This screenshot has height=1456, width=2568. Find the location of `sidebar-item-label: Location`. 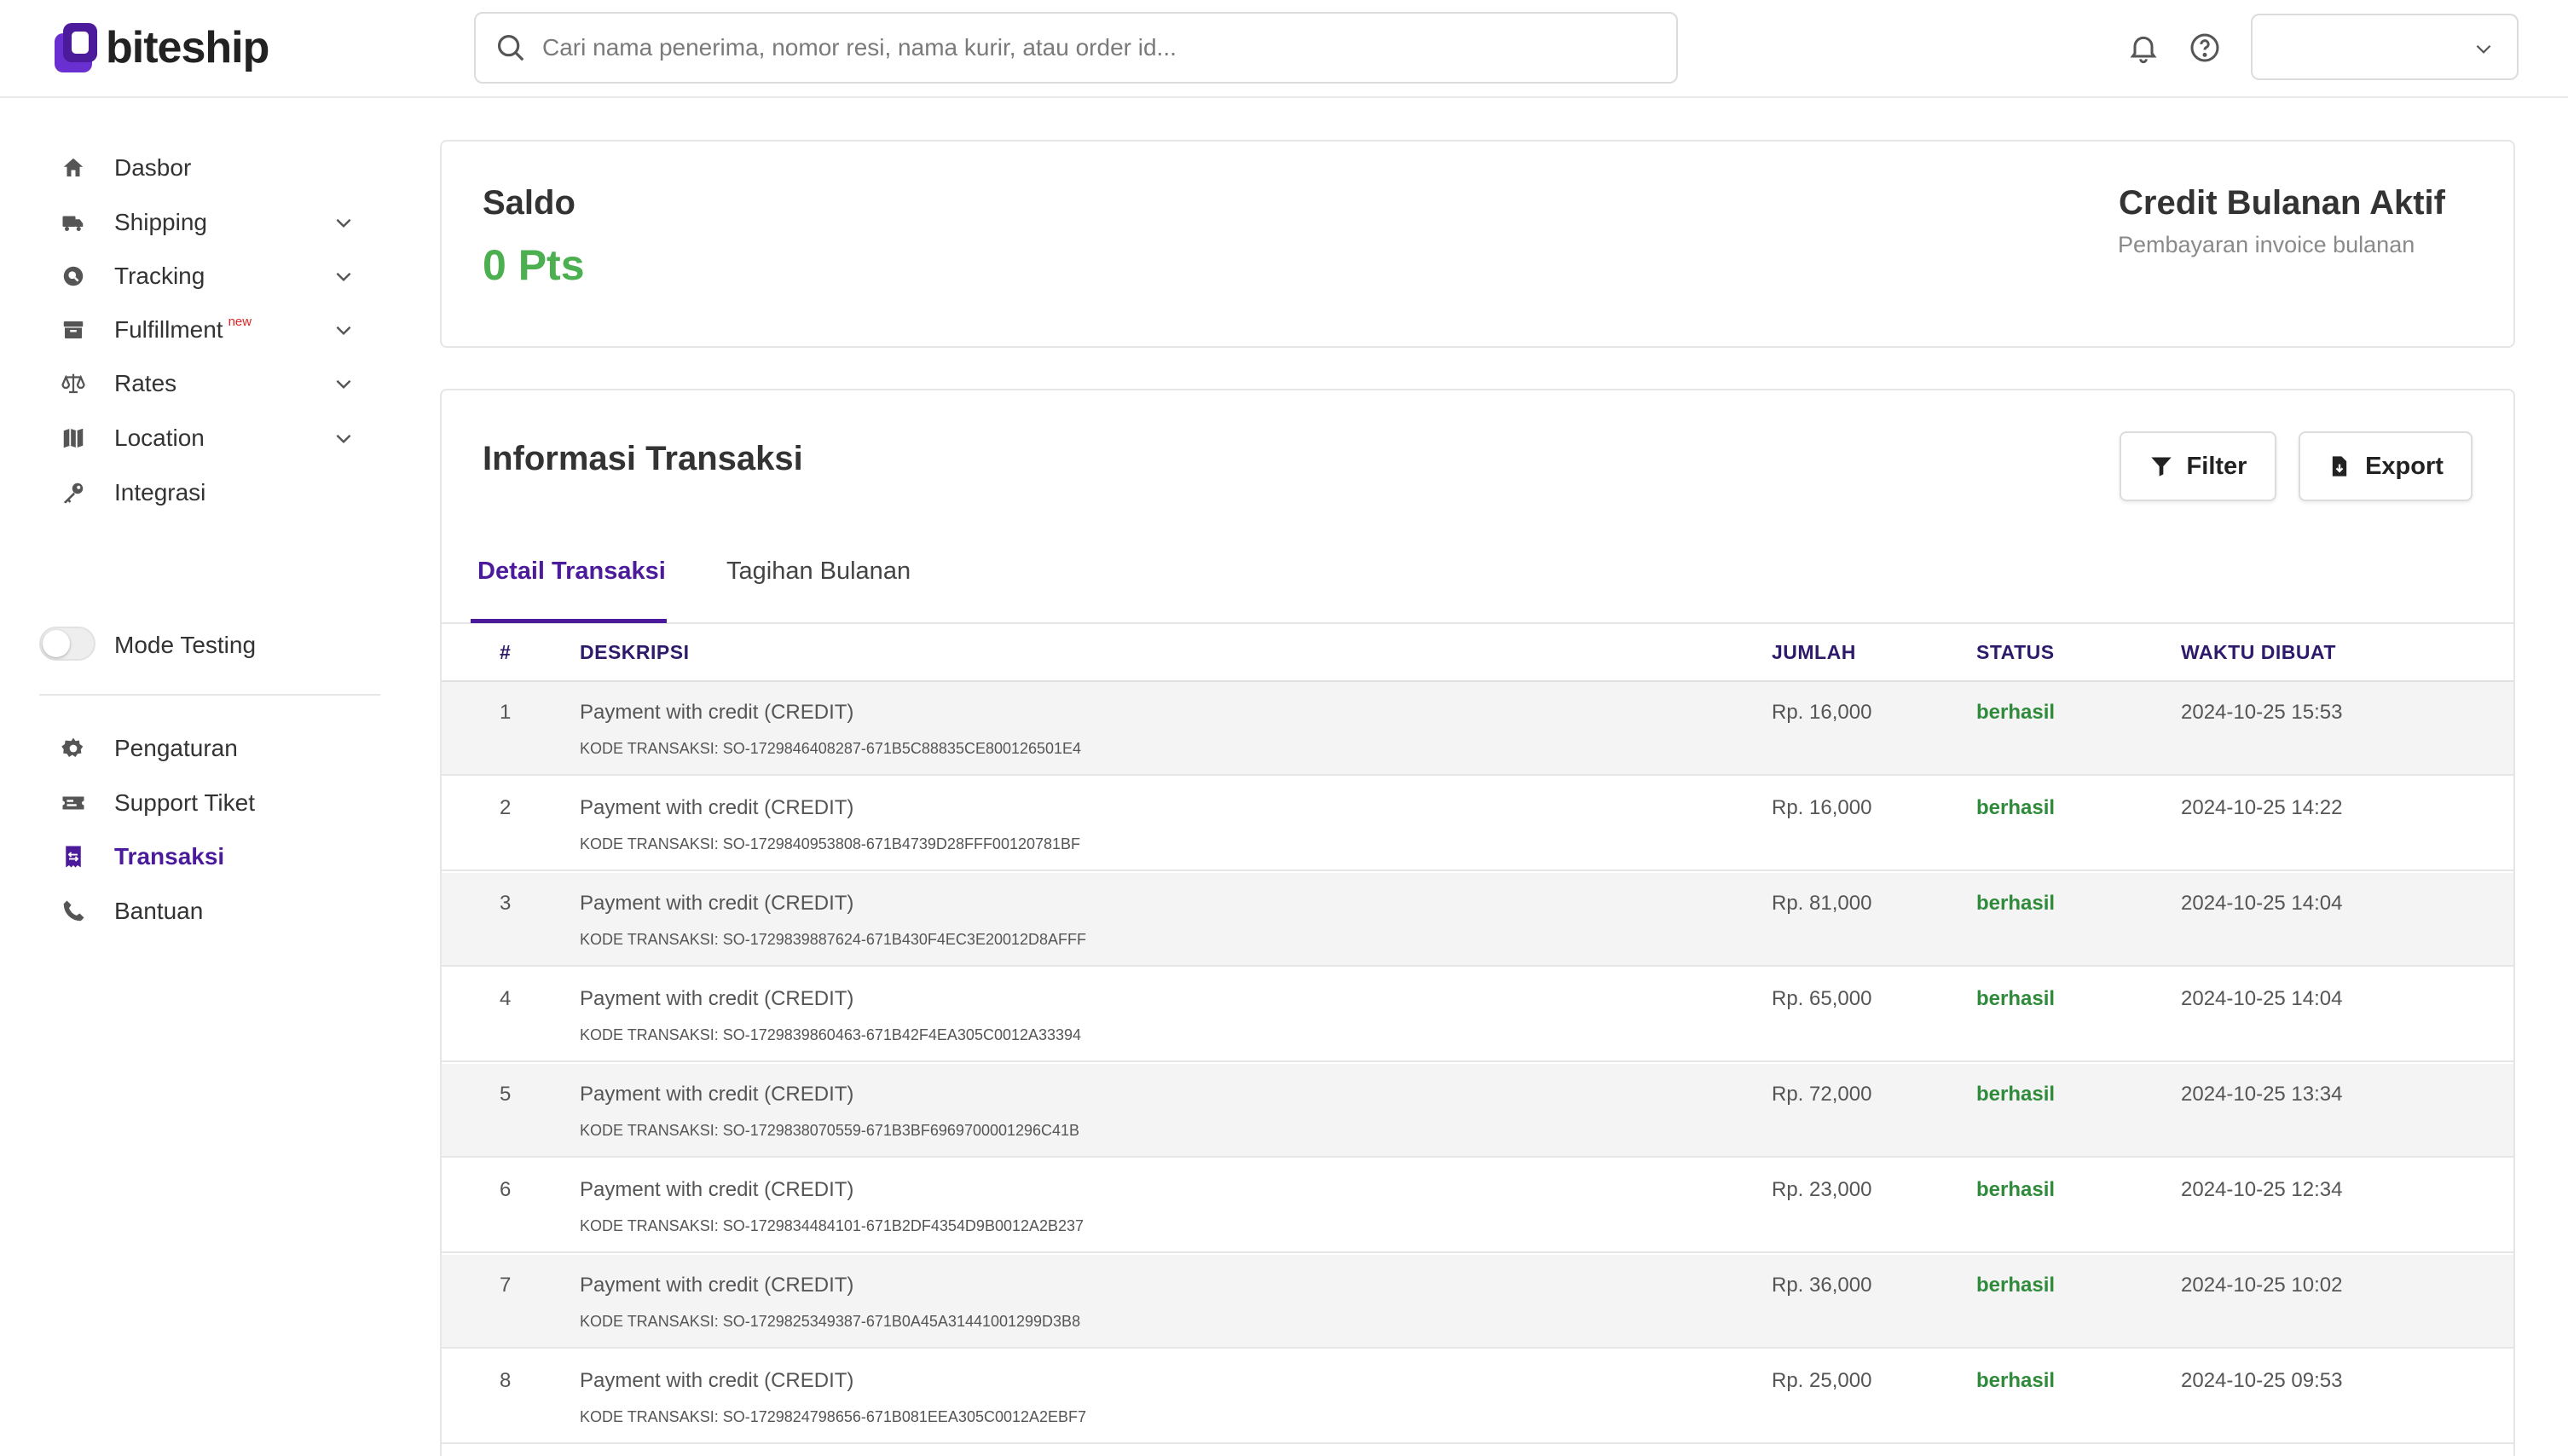

sidebar-item-label: Location is located at coordinates (160, 438).